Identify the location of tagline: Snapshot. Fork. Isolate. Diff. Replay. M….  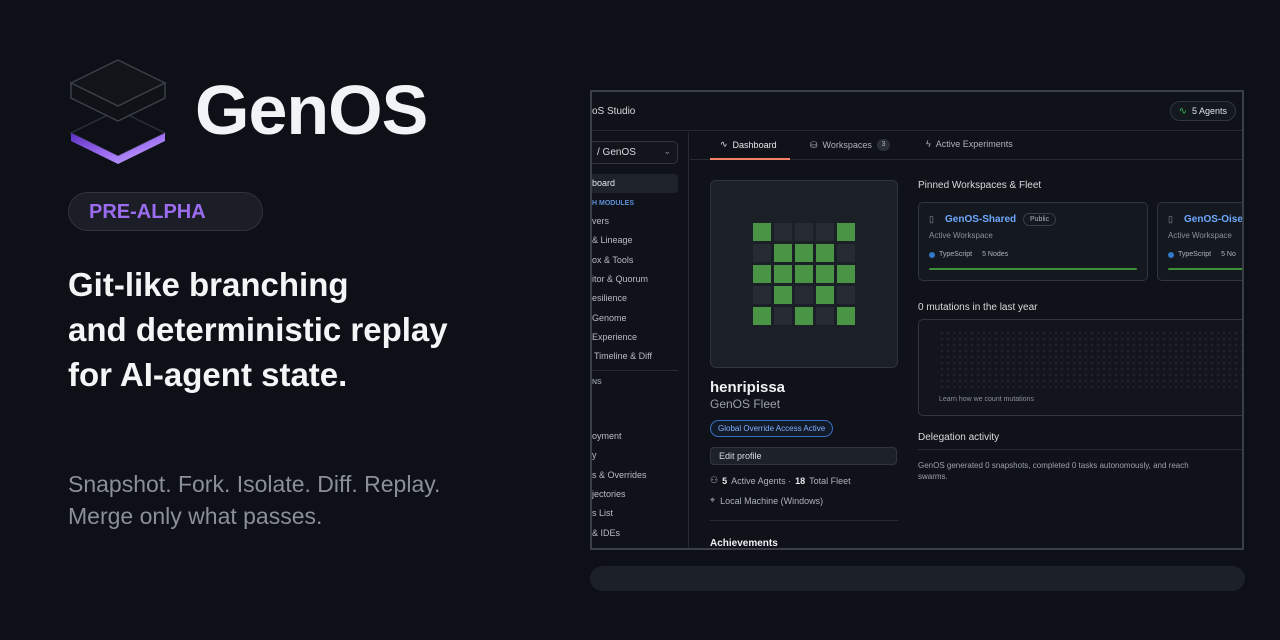
(254, 500).